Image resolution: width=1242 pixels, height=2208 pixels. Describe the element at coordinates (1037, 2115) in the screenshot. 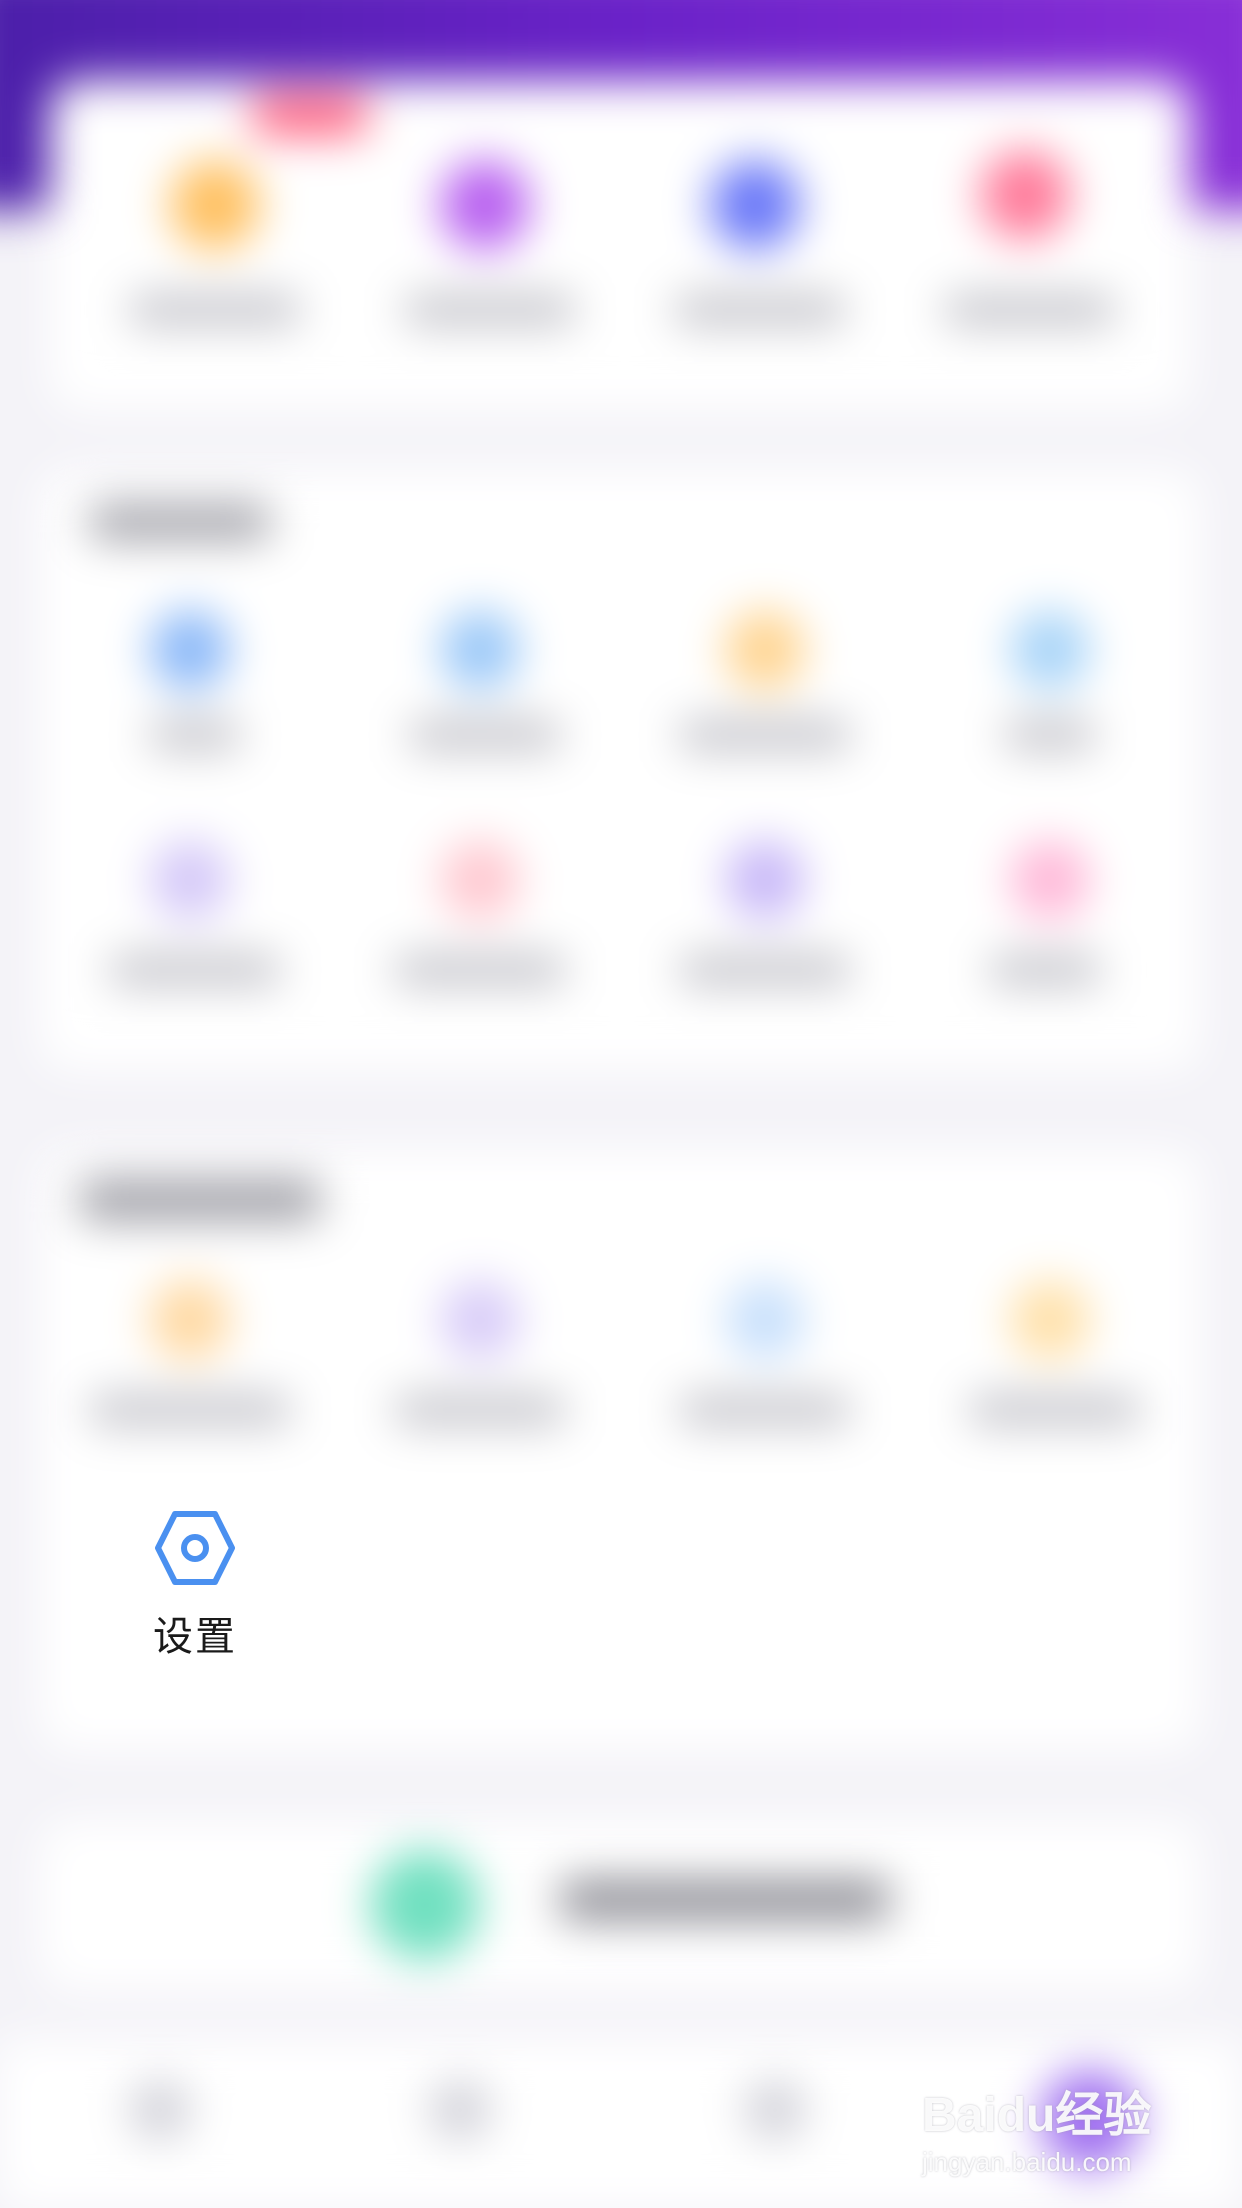

I see `watermark-brand: Baidu经验` at that location.